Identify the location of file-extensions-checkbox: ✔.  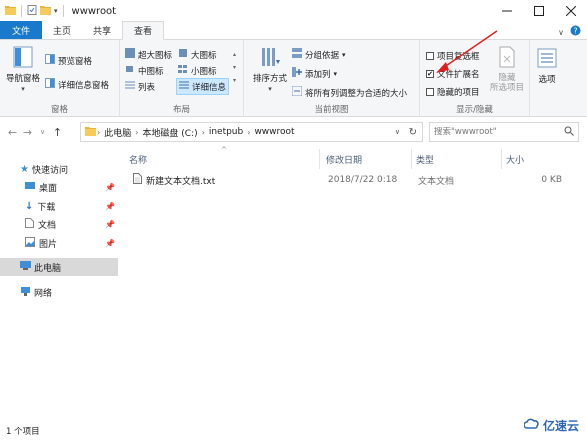
(430, 74).